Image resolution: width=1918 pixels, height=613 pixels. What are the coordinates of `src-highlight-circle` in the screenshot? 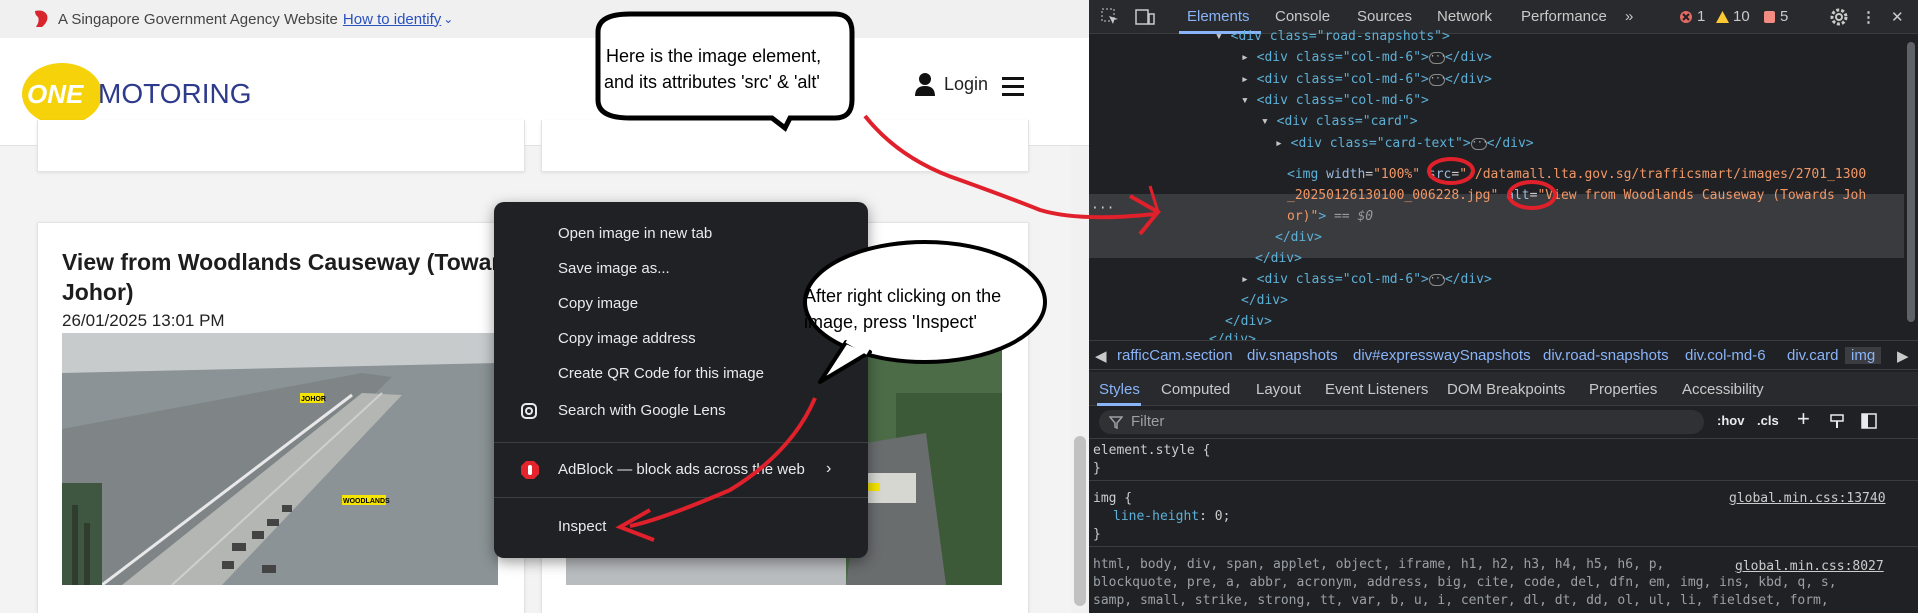 It's located at (1451, 171).